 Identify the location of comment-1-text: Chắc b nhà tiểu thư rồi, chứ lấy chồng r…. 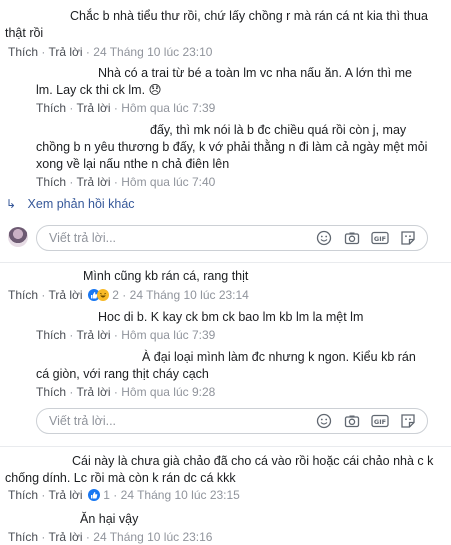
(249, 16).